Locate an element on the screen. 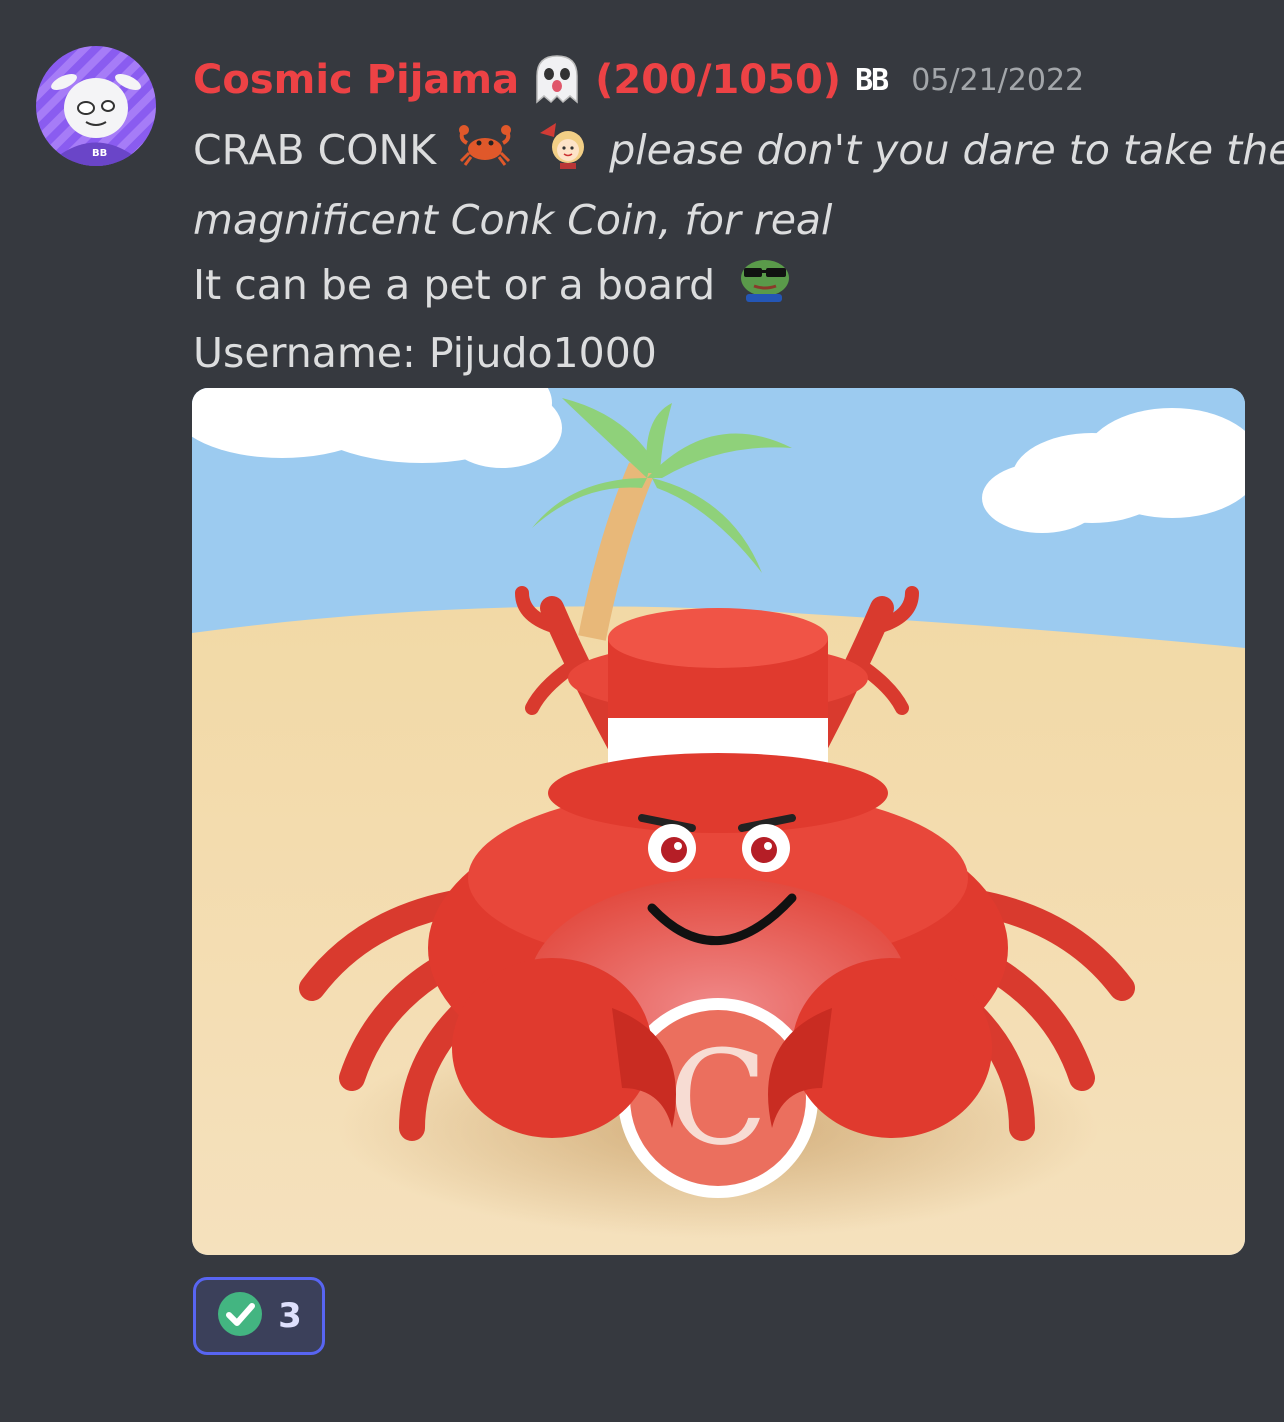 Image resolution: width=1284 pixels, height=1422 pixels. reaction-count: 3 is located at coordinates (290, 1316).